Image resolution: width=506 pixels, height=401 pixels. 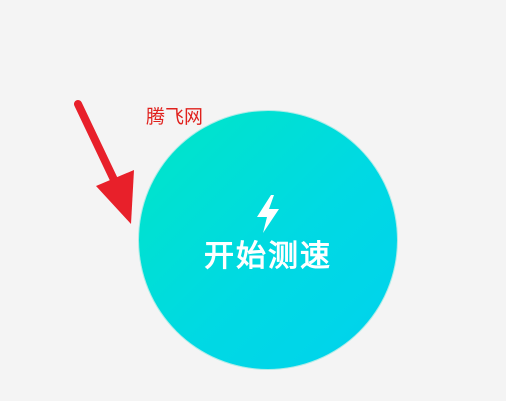 I want to click on start-speed-test-label: 开始测速, so click(x=268, y=256).